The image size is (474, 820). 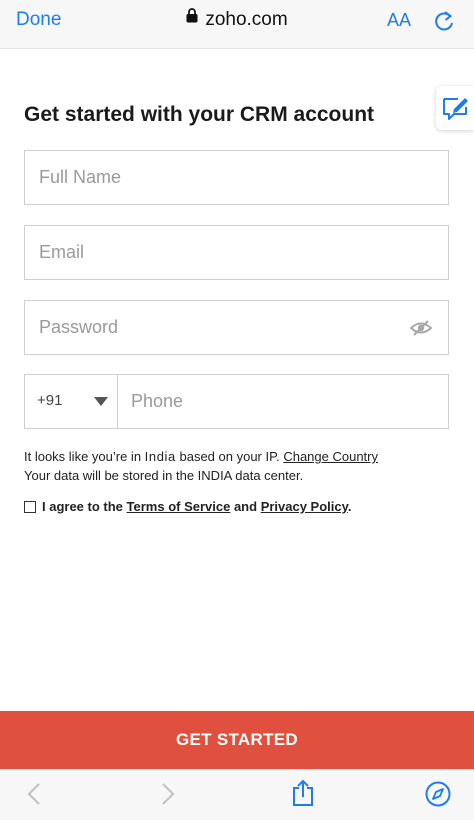 I want to click on lock-icon, so click(x=192, y=18).